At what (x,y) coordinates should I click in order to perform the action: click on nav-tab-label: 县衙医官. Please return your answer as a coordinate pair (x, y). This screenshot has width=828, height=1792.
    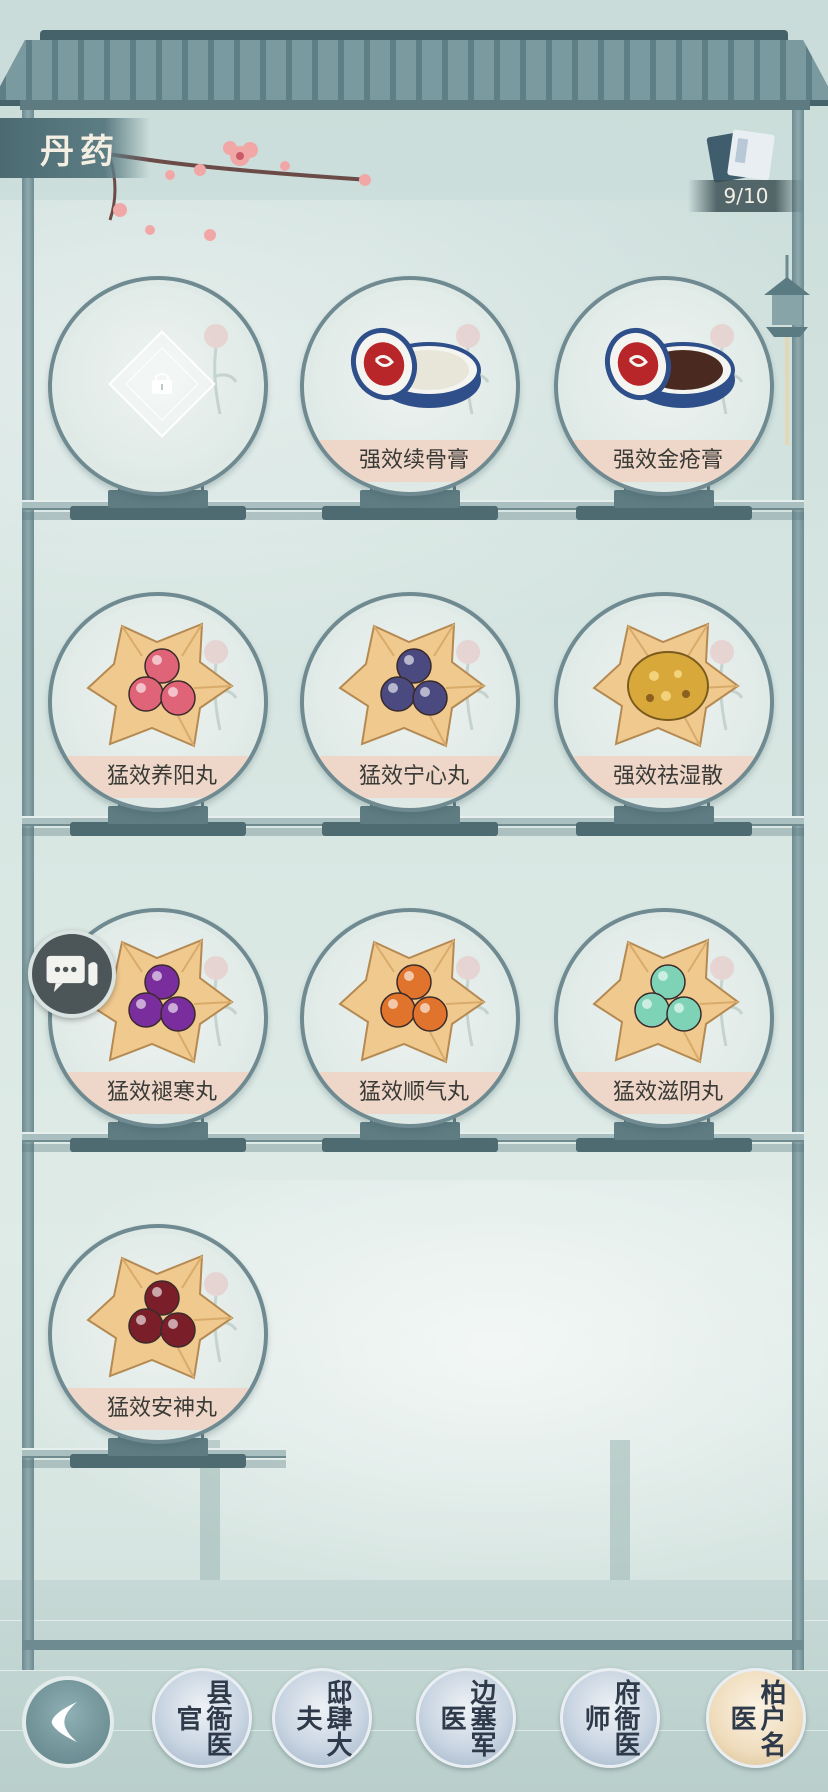
    Looking at the image, I should click on (202, 1718).